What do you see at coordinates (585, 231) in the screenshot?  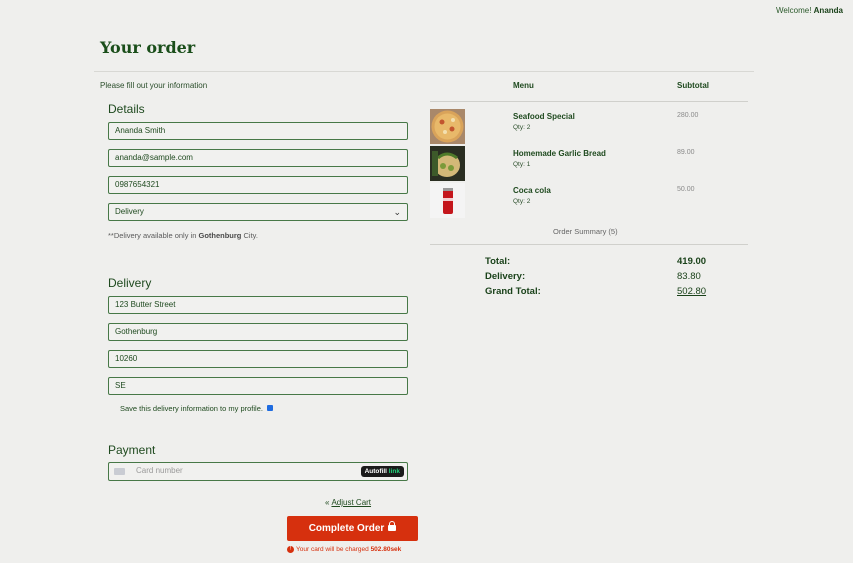 I see `order-summary-label: Order Summary (5)` at bounding box center [585, 231].